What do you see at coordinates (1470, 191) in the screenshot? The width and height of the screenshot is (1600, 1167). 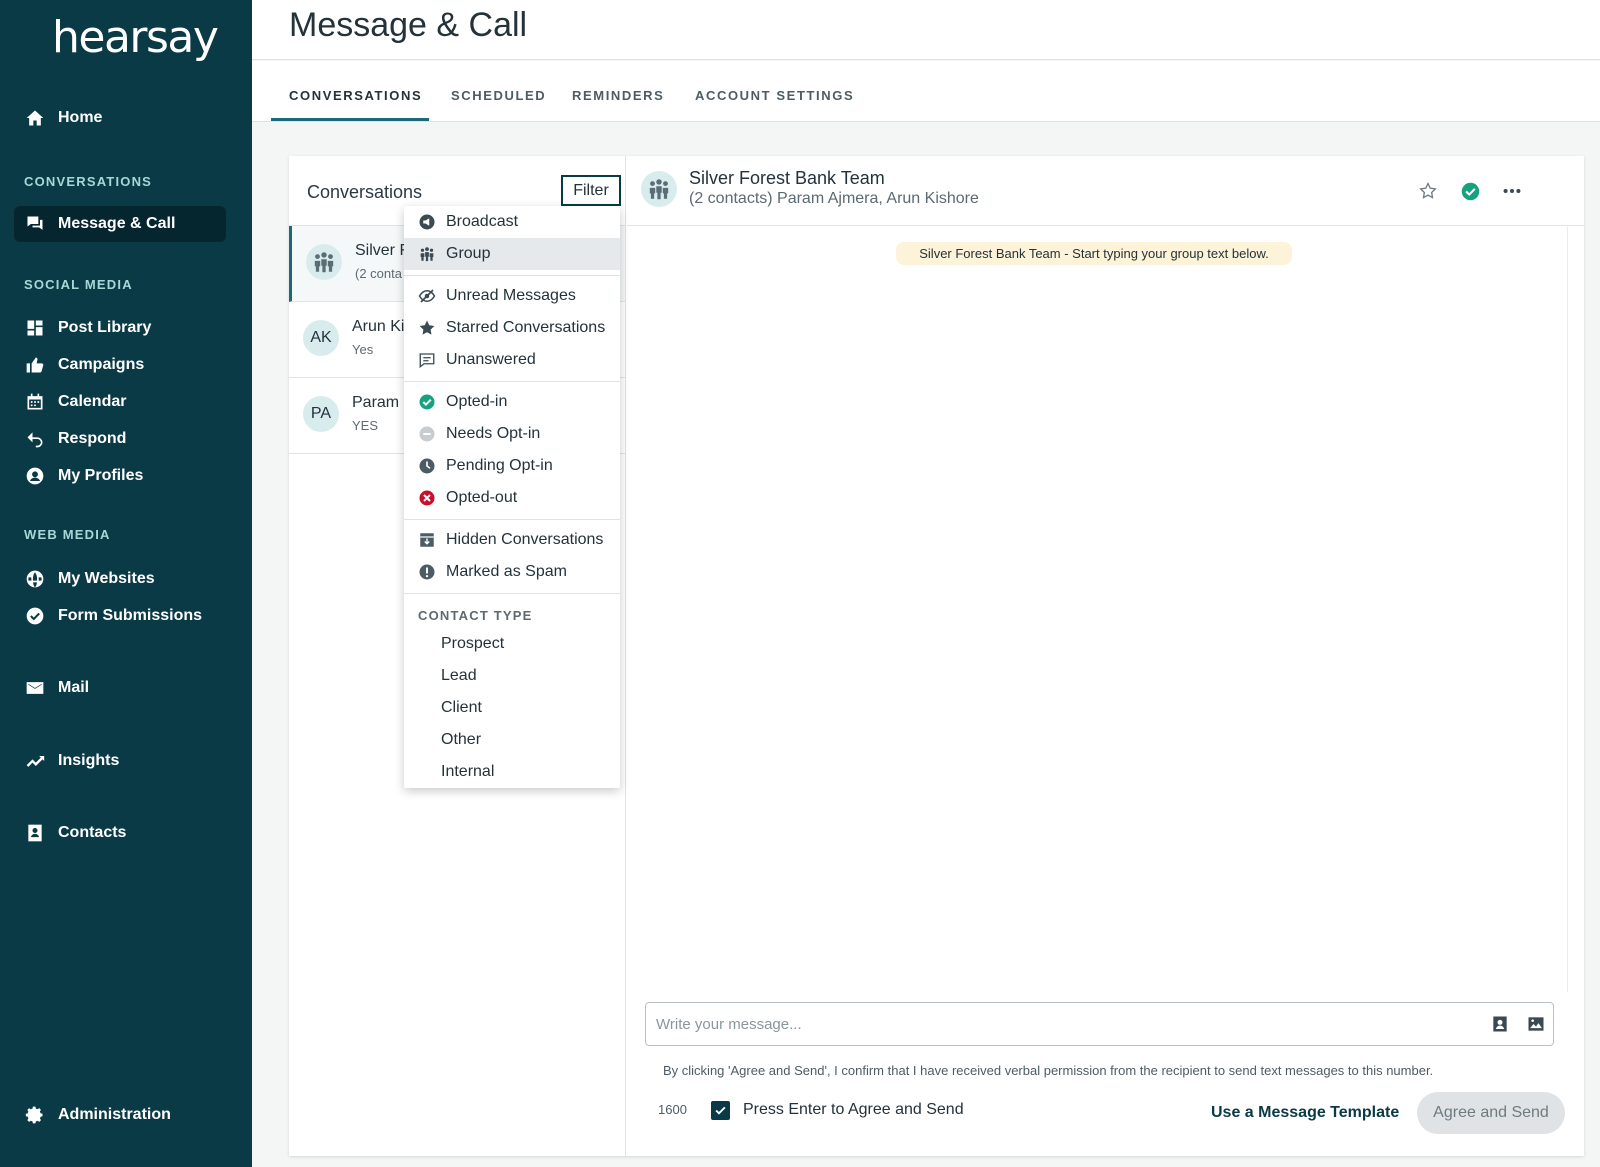 I see `opted-in-status-icon` at bounding box center [1470, 191].